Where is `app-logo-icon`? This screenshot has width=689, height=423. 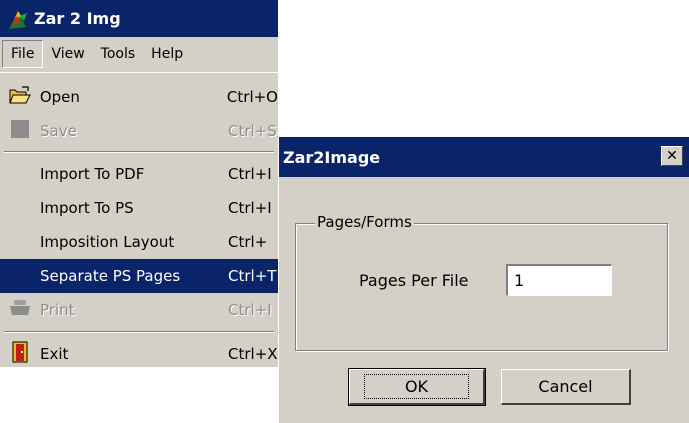 app-logo-icon is located at coordinates (18, 19).